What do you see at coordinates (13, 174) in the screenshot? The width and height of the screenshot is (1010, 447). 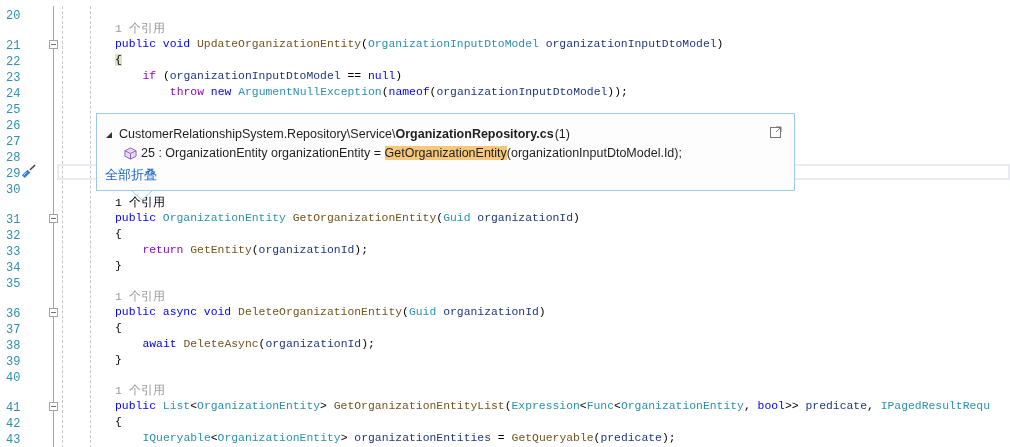 I see `line-number: 29` at bounding box center [13, 174].